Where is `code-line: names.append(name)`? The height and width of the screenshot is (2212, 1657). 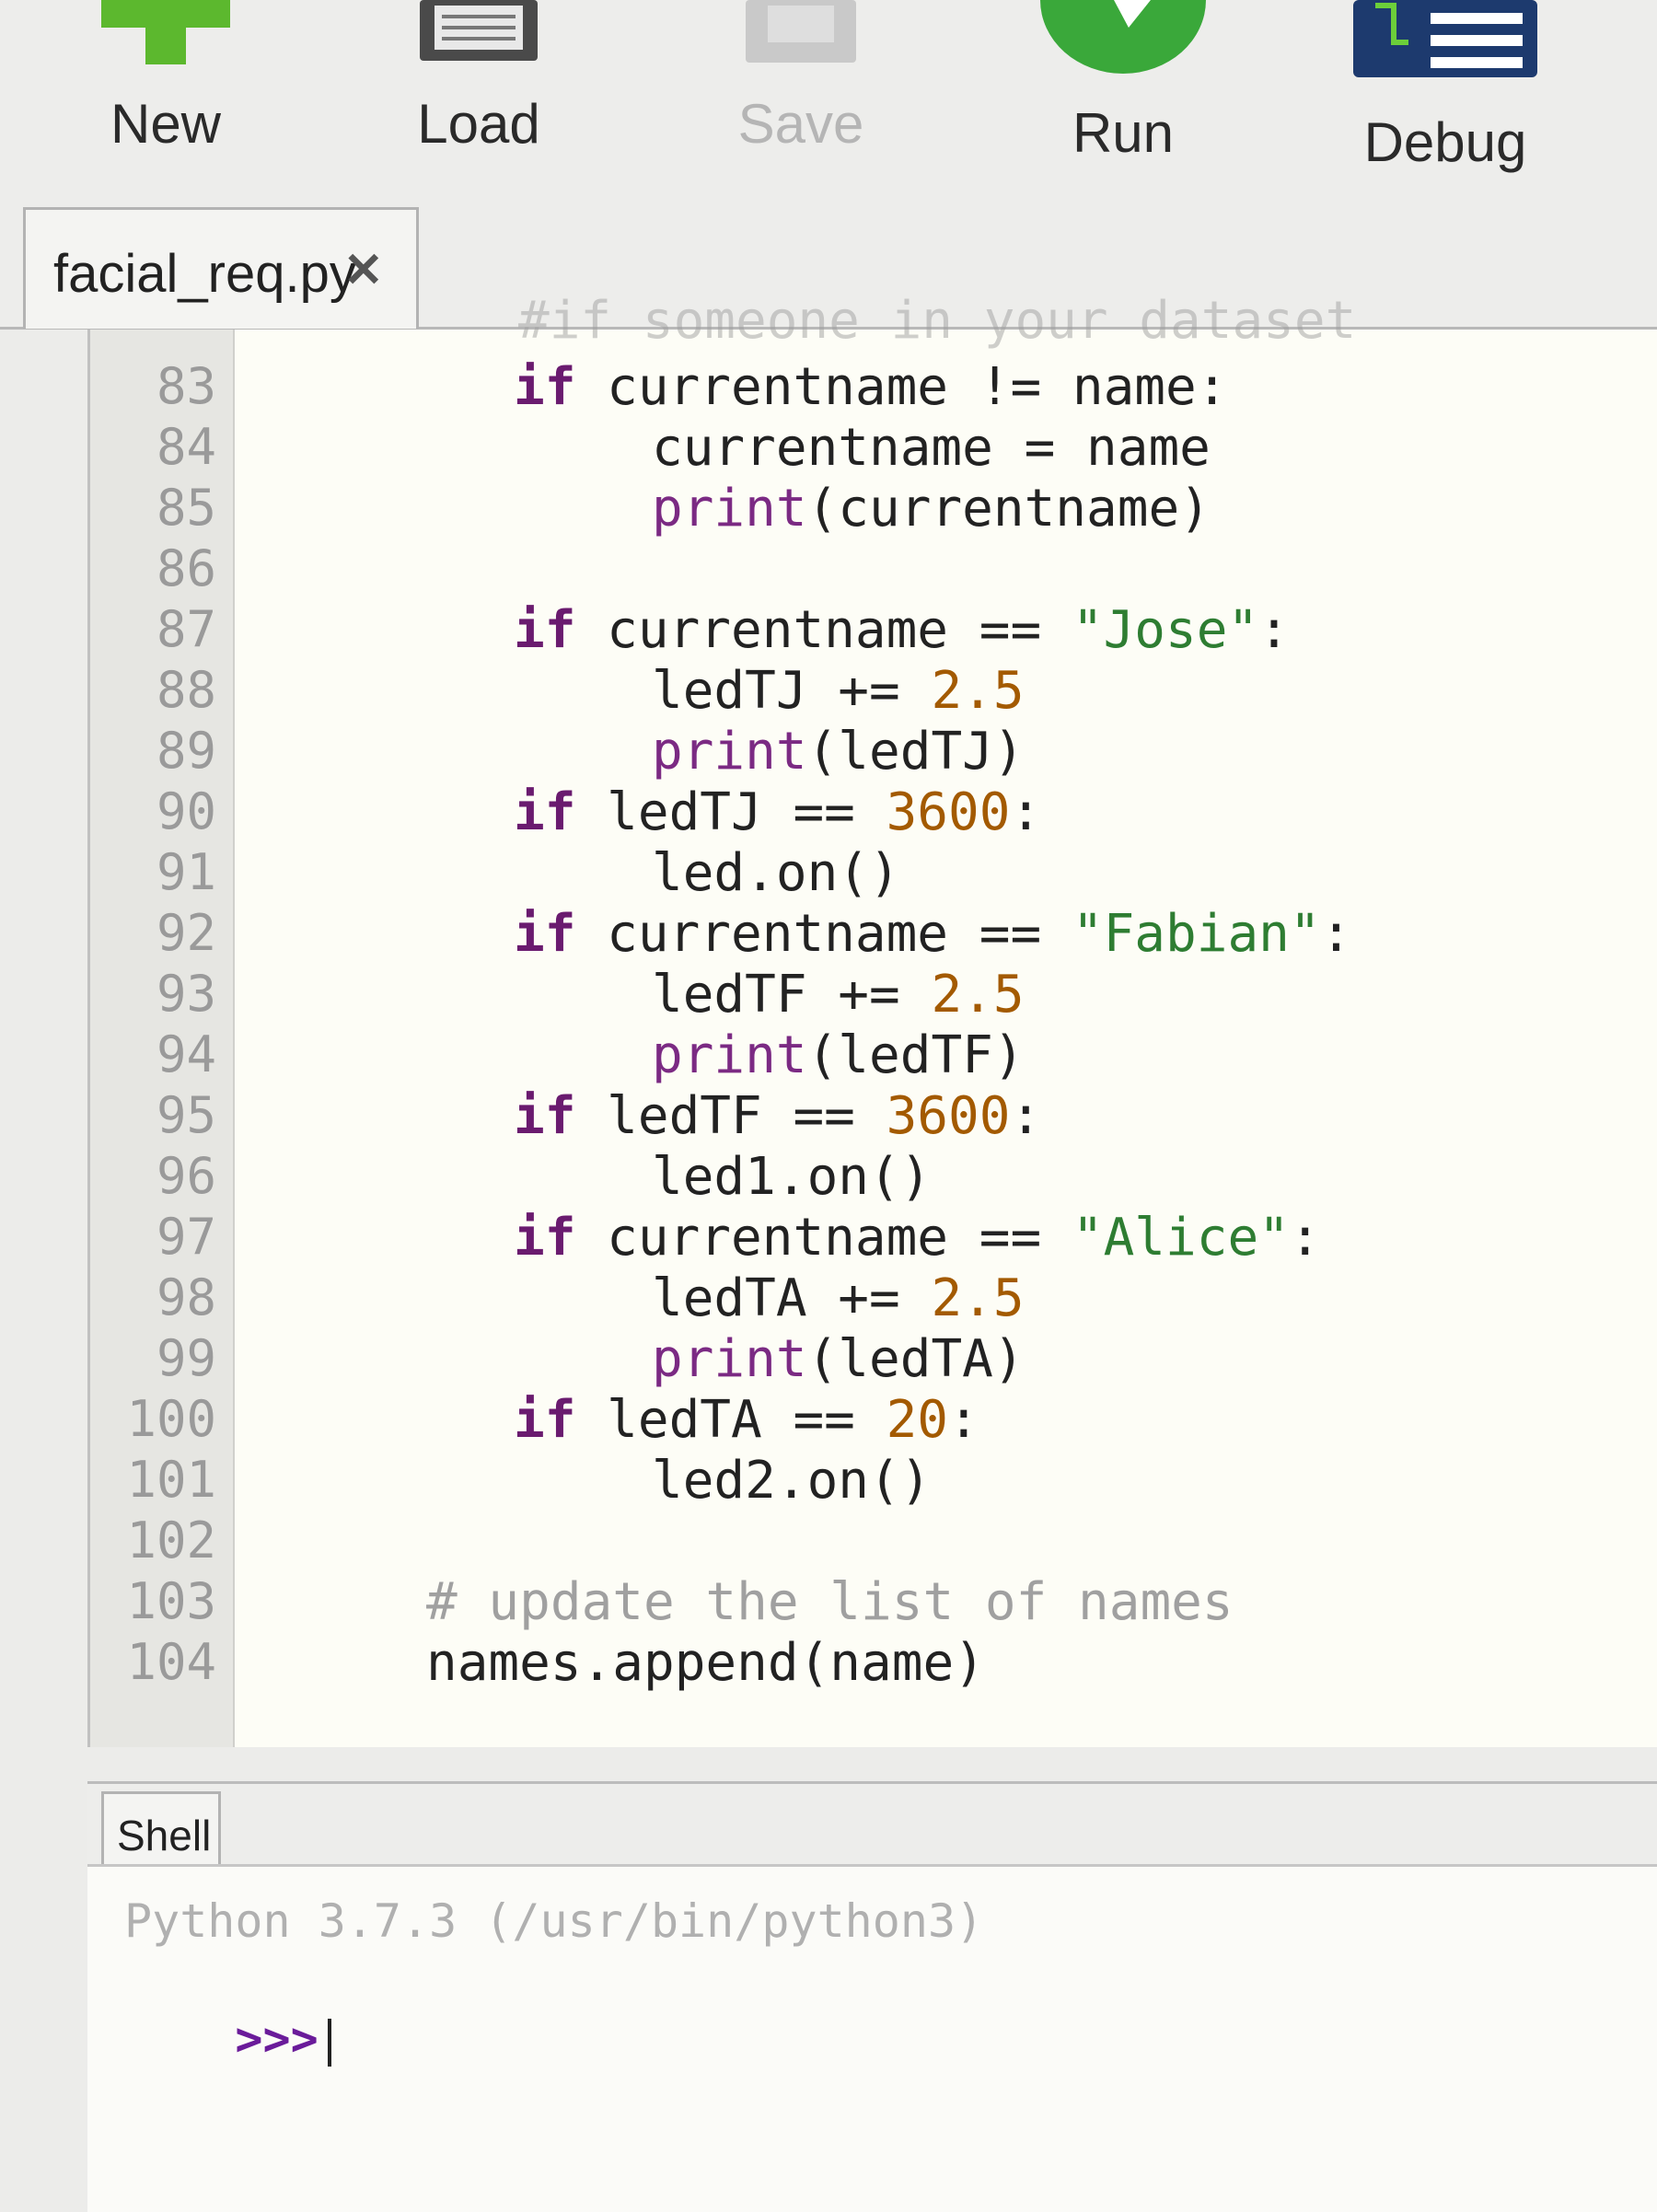 code-line: names.append(name) is located at coordinates (705, 1663).